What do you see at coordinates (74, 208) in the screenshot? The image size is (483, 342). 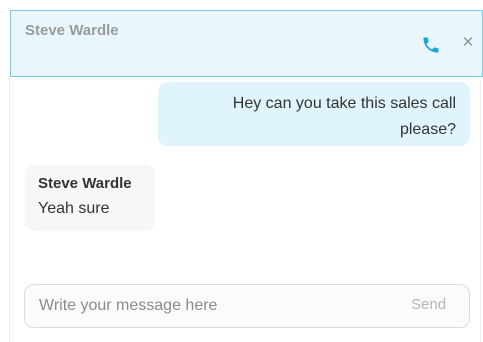 I see `message-text: Yeah sure` at bounding box center [74, 208].